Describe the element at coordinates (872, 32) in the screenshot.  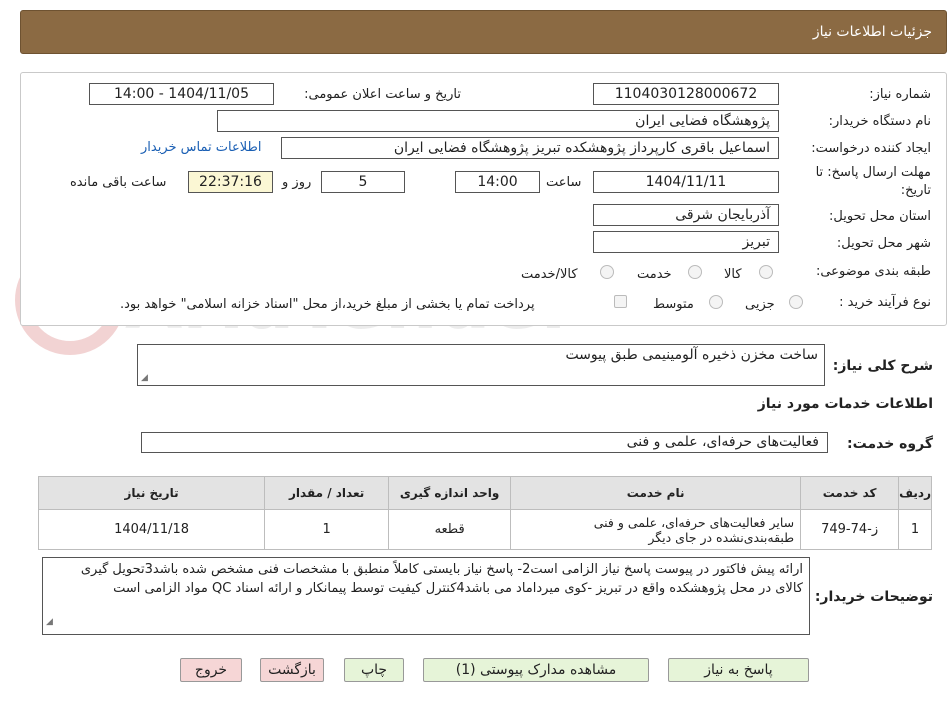
I see `page-title: جزئیات اطلاعات نیاز` at that location.